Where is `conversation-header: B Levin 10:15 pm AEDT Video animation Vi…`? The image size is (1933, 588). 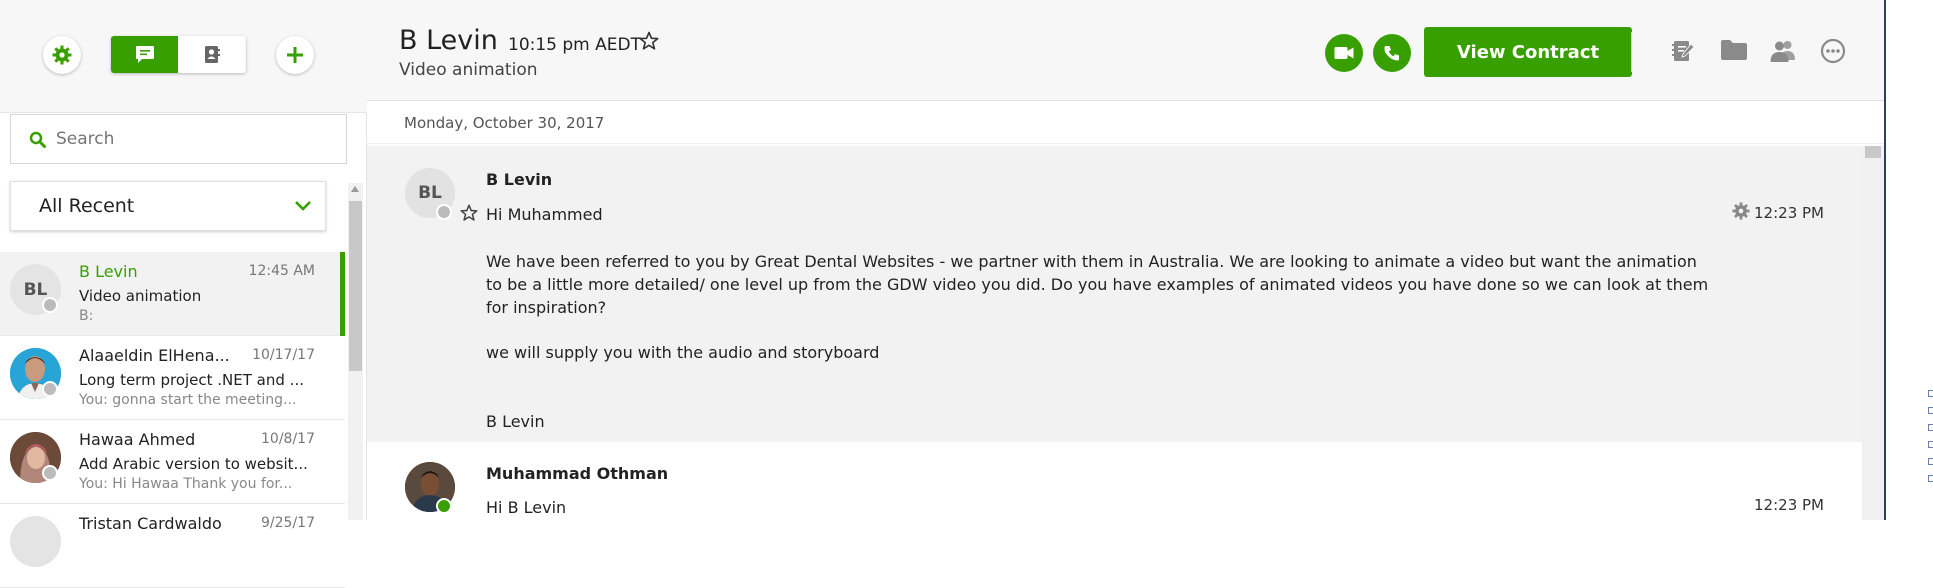 conversation-header: B Levin 10:15 pm AEDT Video animation Vi… is located at coordinates (1125, 50).